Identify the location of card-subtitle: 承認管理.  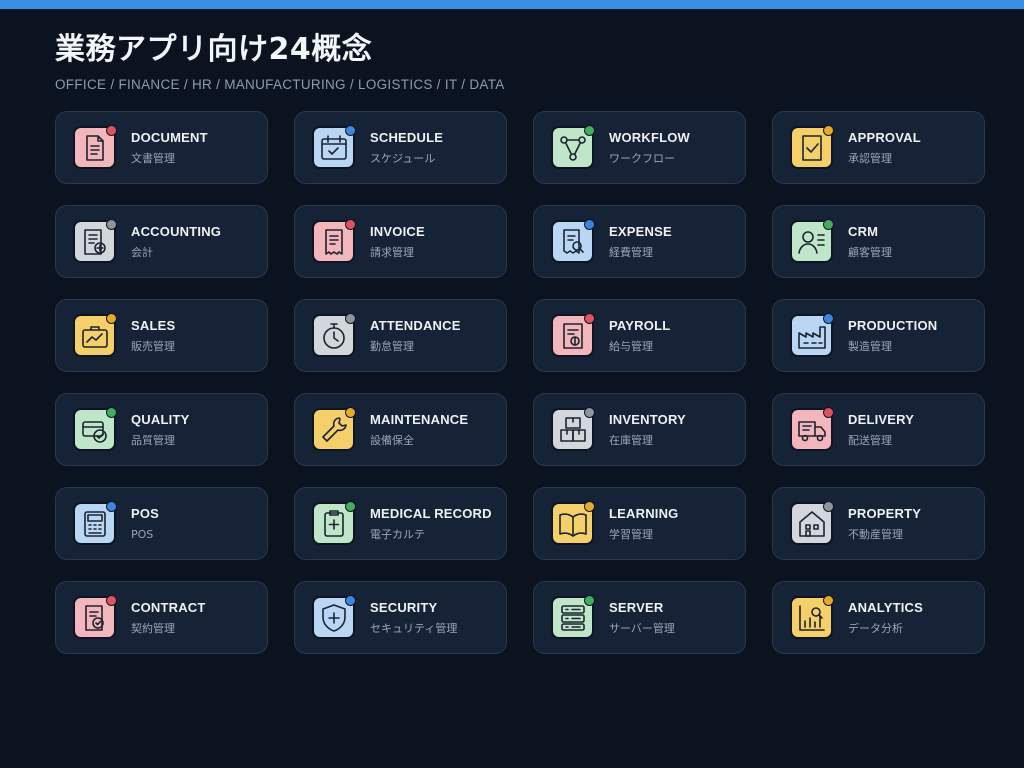
(870, 158).